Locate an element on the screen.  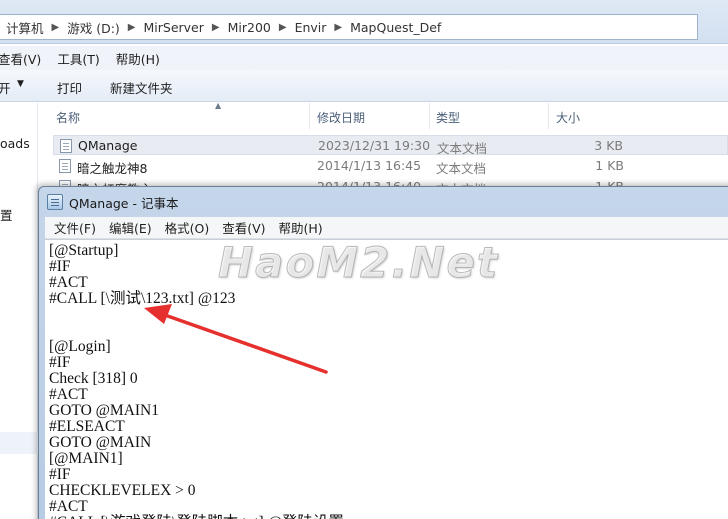
nav-item-downloads: oads is located at coordinates (15, 143).